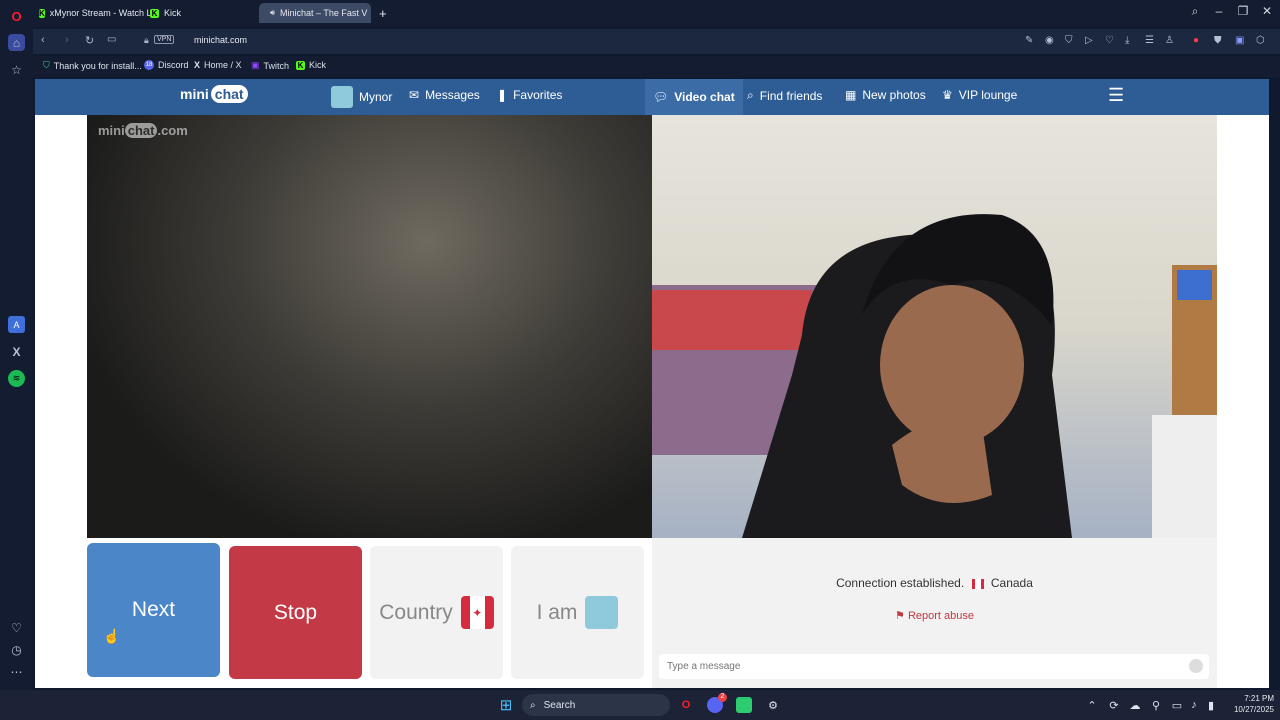 This screenshot has height=720, width=1280. I want to click on bookmark-label: Twitch, so click(276, 65).